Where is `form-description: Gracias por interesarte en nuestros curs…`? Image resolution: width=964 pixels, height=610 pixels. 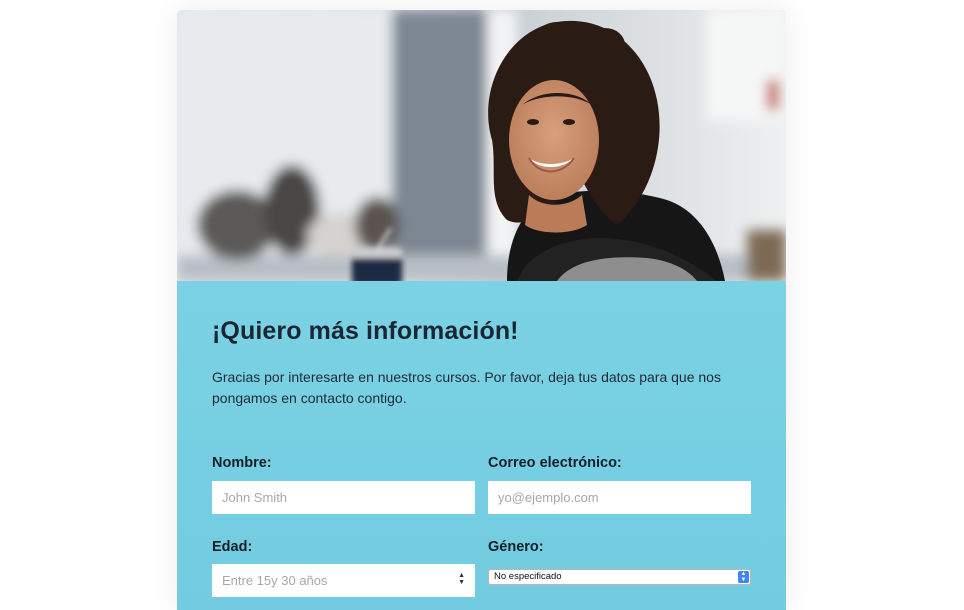
form-description: Gracias por interesarte en nuestros curs… is located at coordinates (466, 387).